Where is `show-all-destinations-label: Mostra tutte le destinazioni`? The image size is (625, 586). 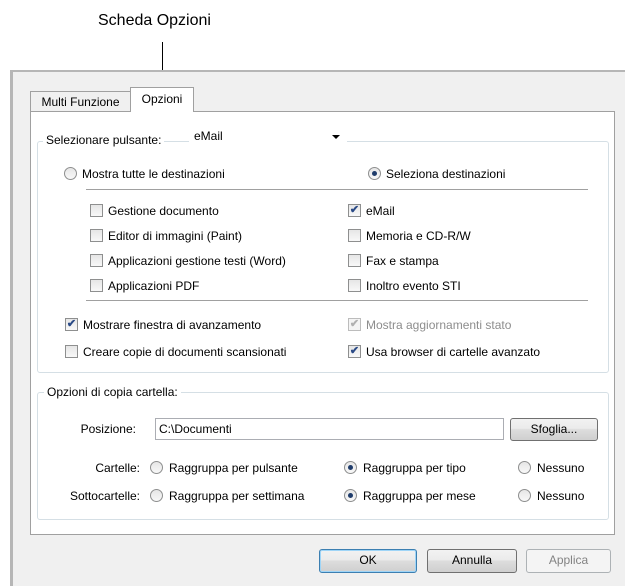
show-all-destinations-label: Mostra tutte le destinazioni is located at coordinates (153, 174).